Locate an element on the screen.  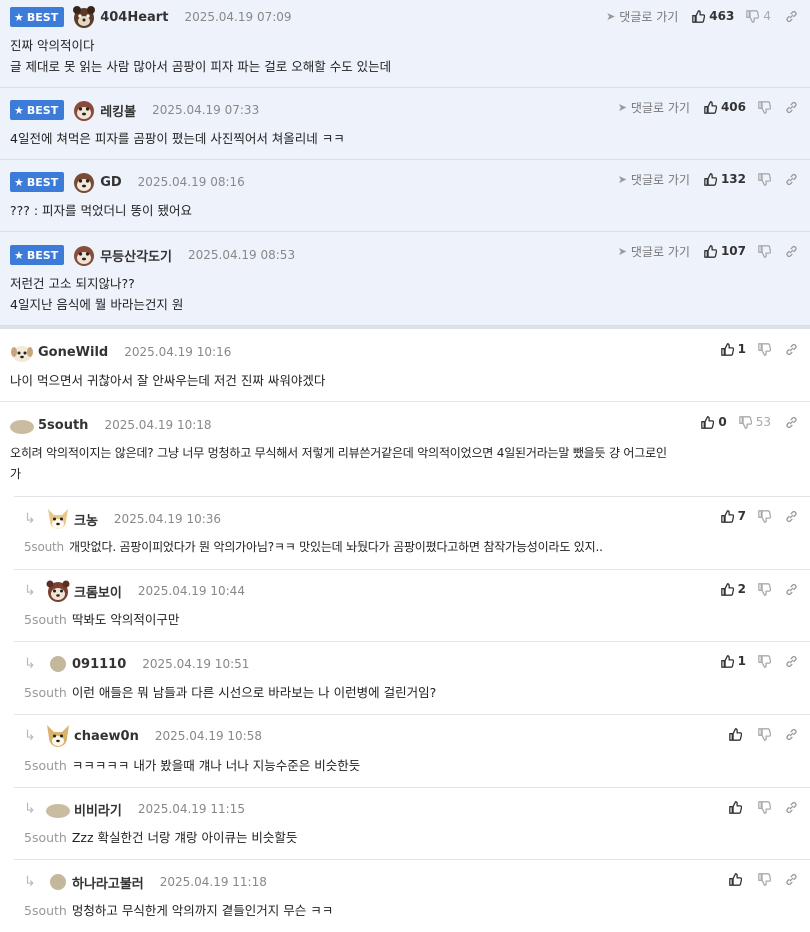
comment-actions: ➤ 댓글로 가기 406 is located at coordinates (708, 107).